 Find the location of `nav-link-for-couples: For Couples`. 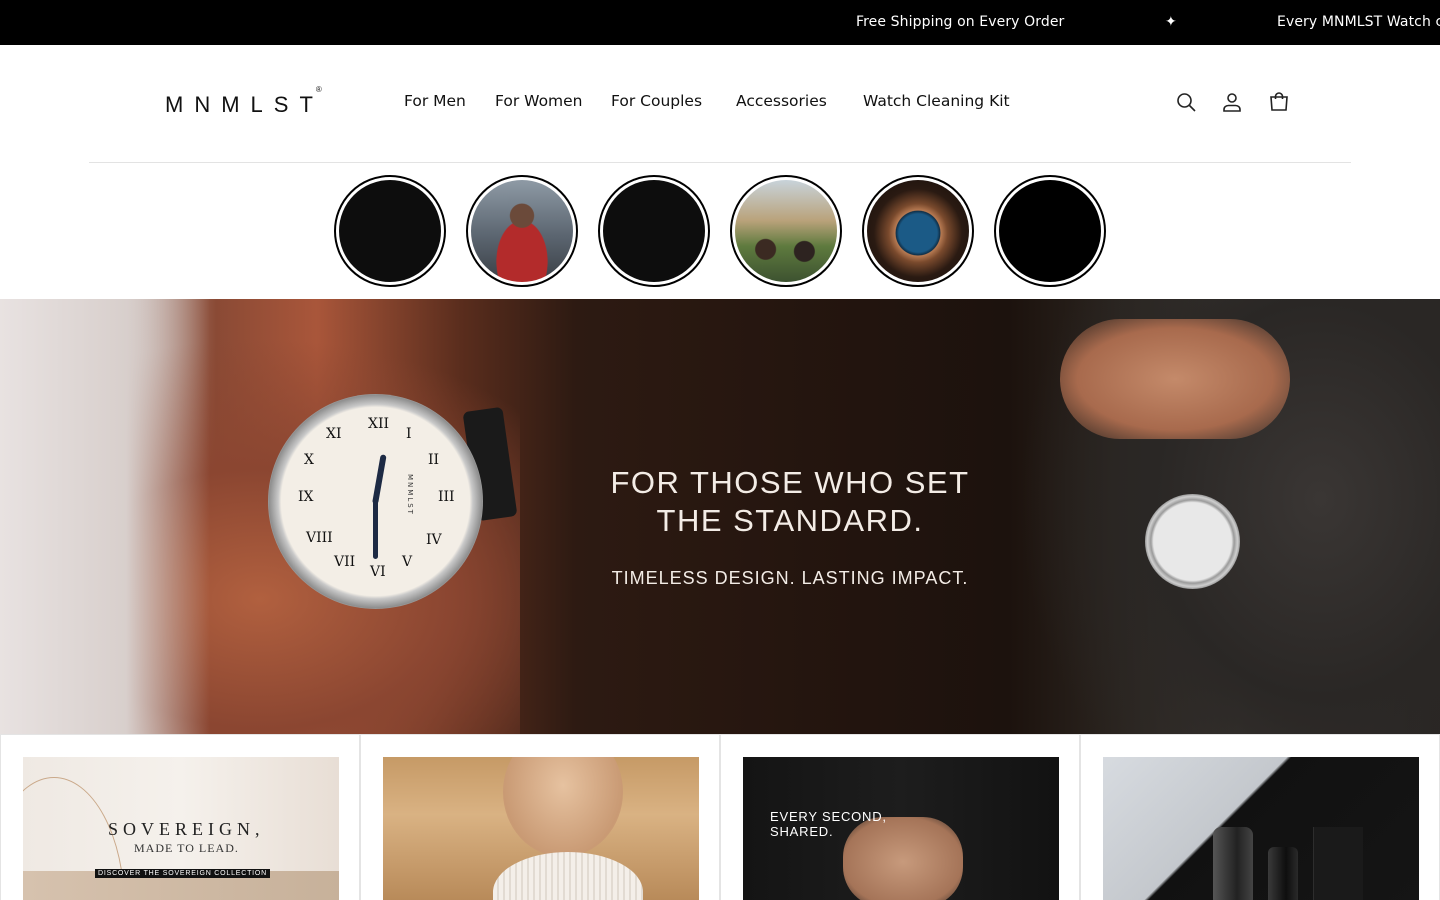

nav-link-for-couples: For Couples is located at coordinates (656, 101).